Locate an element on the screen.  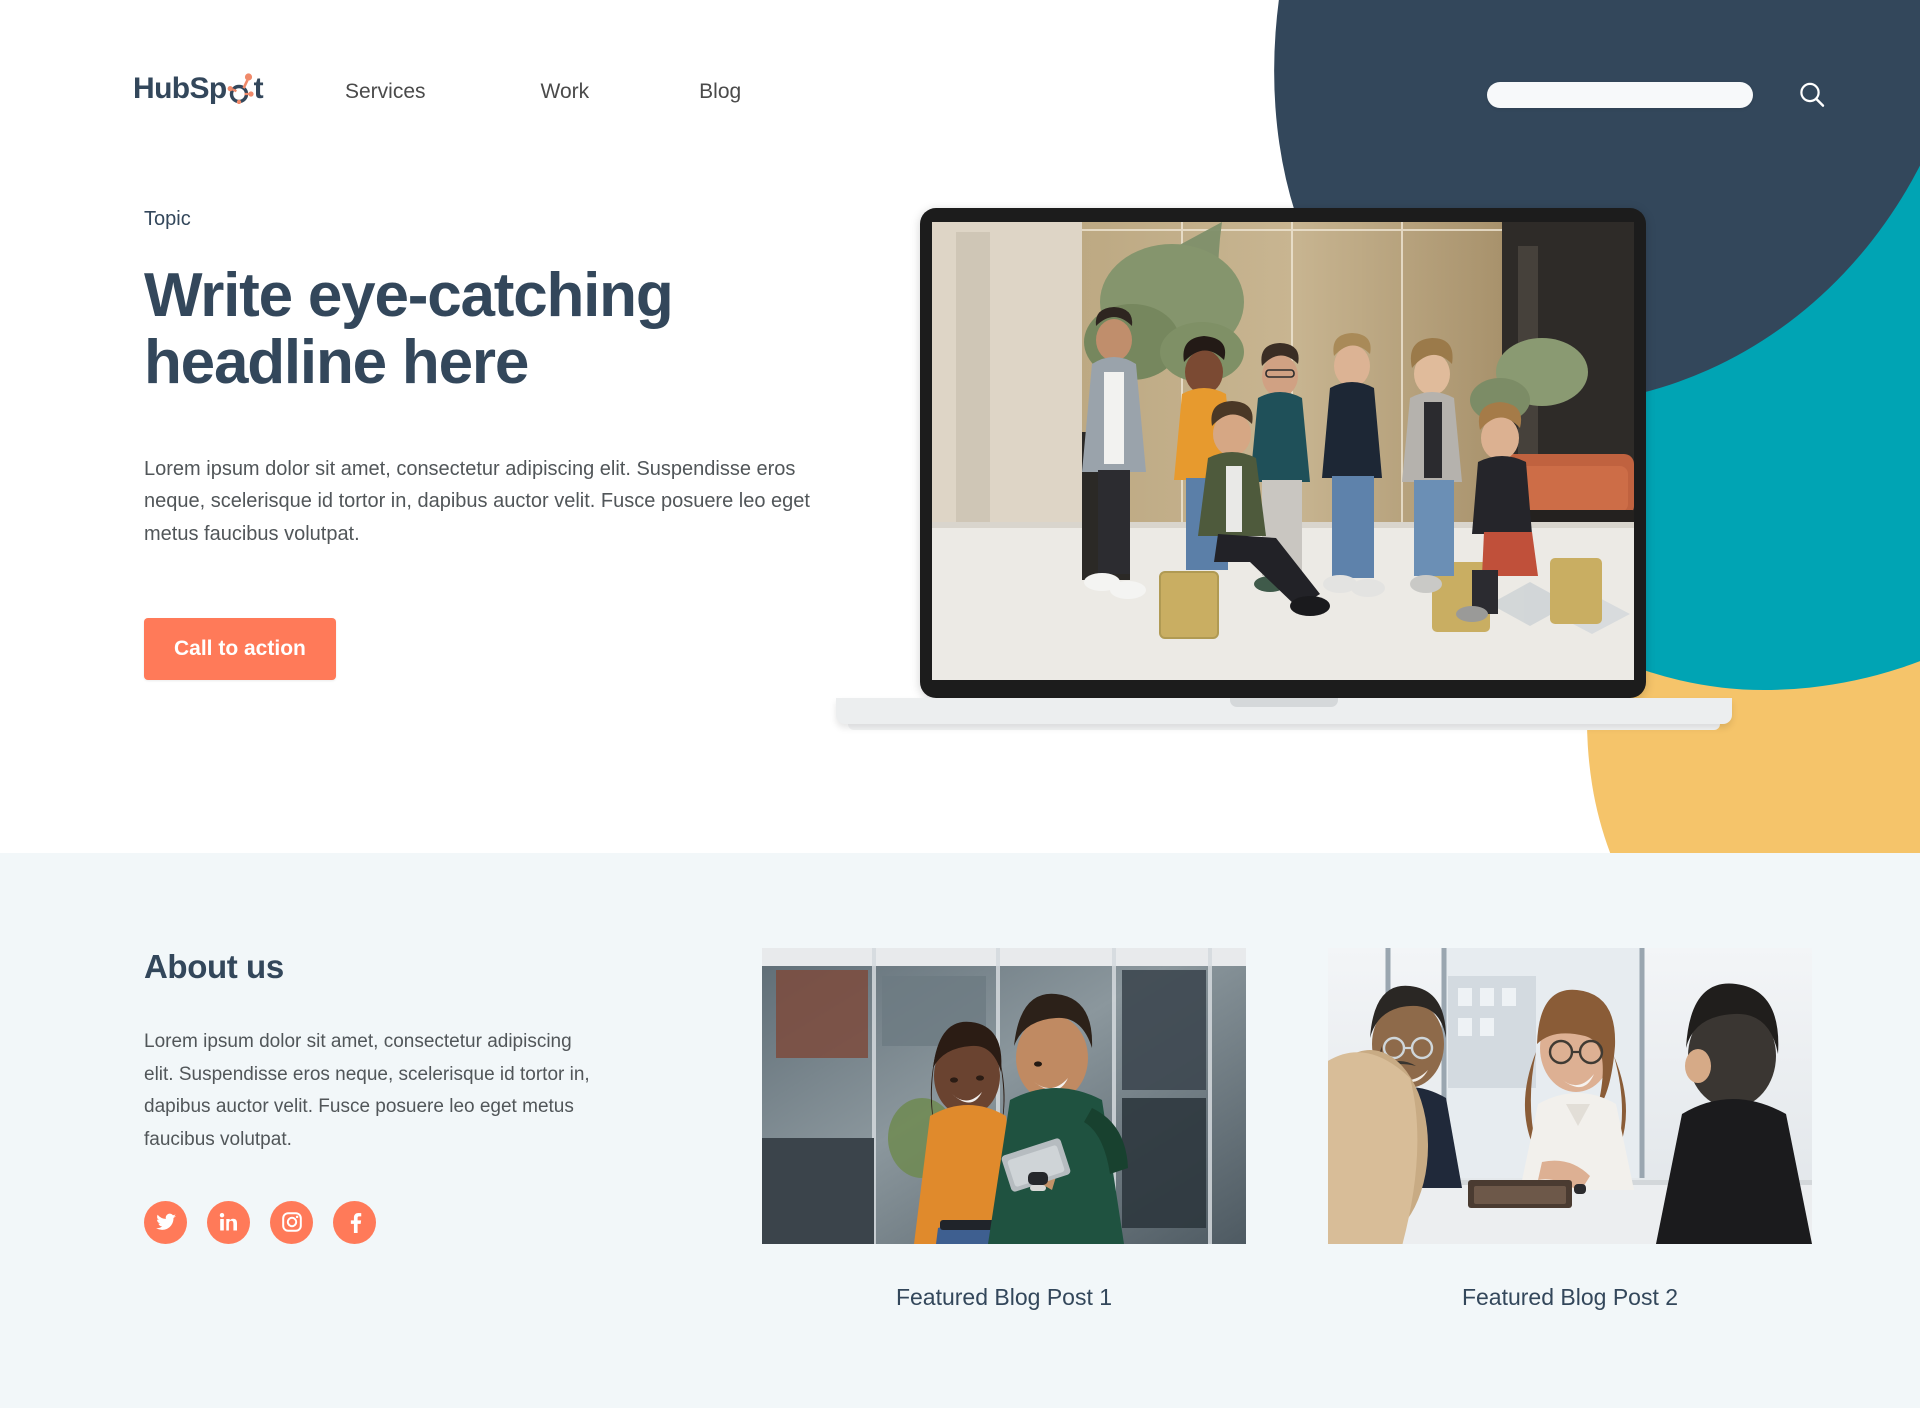
about-title: About us is located at coordinates (214, 966).